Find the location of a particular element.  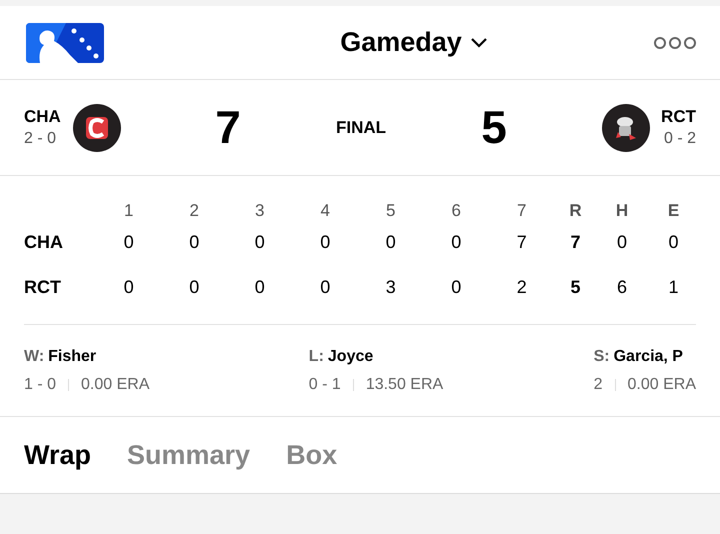

total-score: 7 is located at coordinates (575, 242).